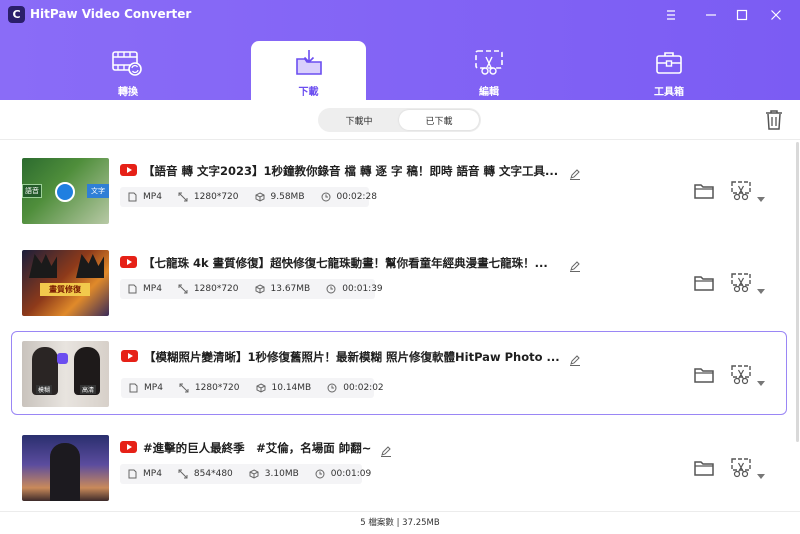  I want to click on download-folder-icon, so click(309, 65).